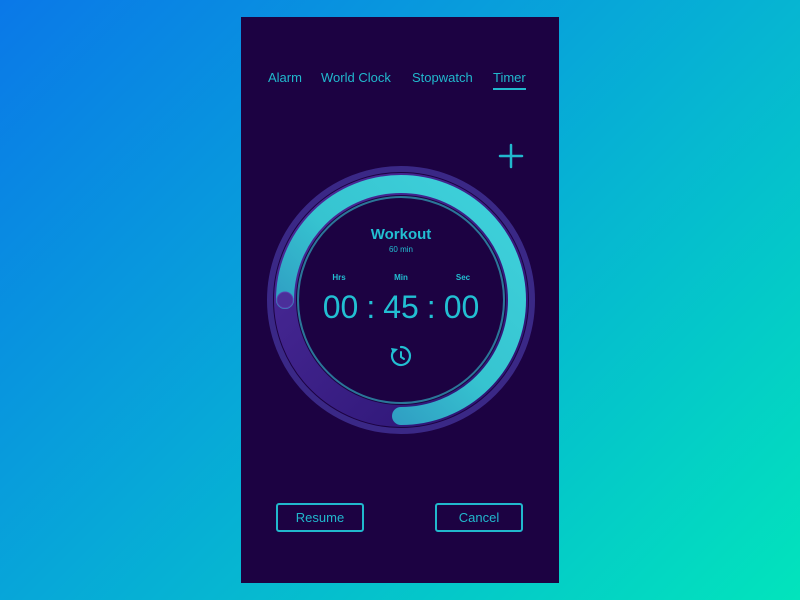  Describe the element at coordinates (400, 82) in the screenshot. I see `tab-bar: Alarm World Clock Stopwatch Timer` at that location.